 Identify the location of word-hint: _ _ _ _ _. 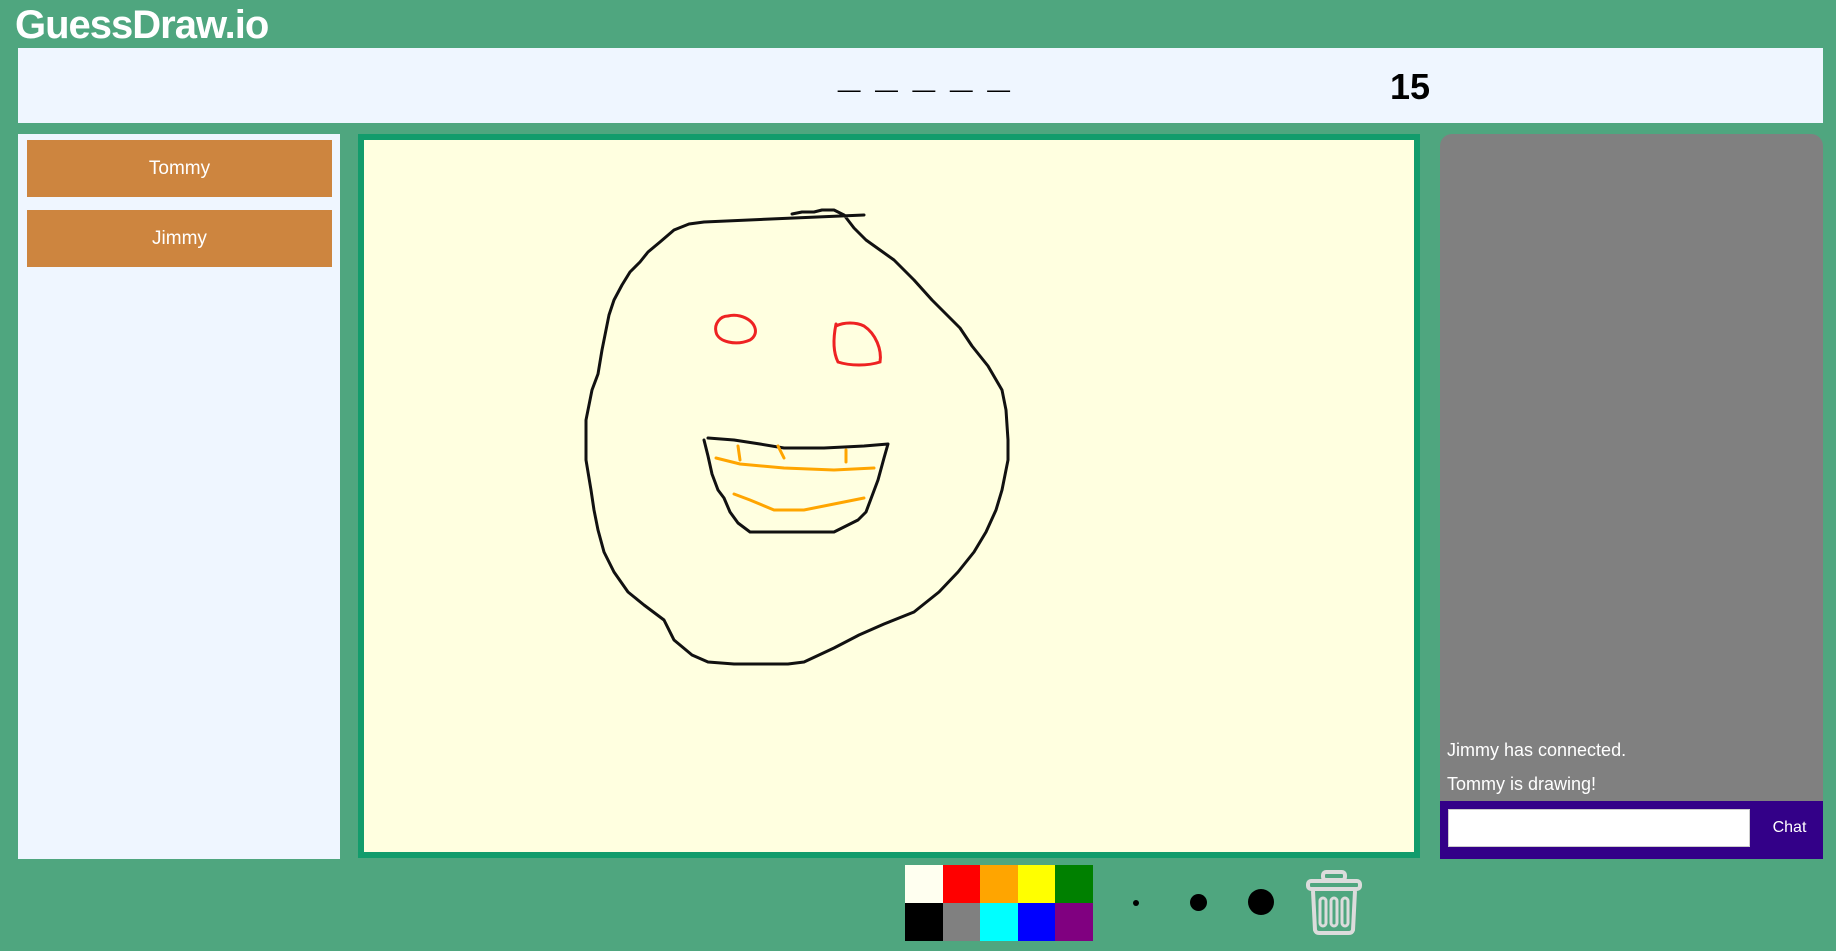
(925, 74).